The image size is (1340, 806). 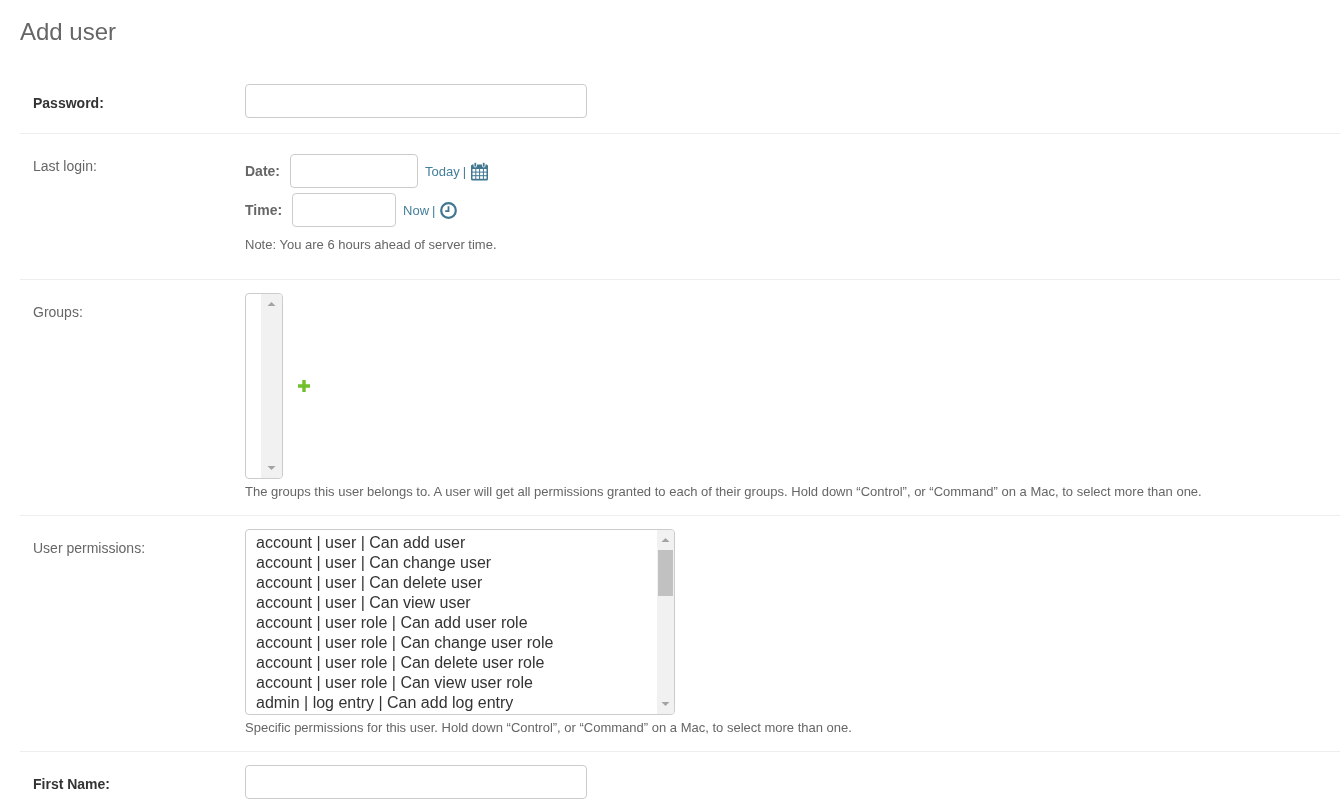 What do you see at coordinates (89, 548) in the screenshot?
I see `field-label: User permissions:` at bounding box center [89, 548].